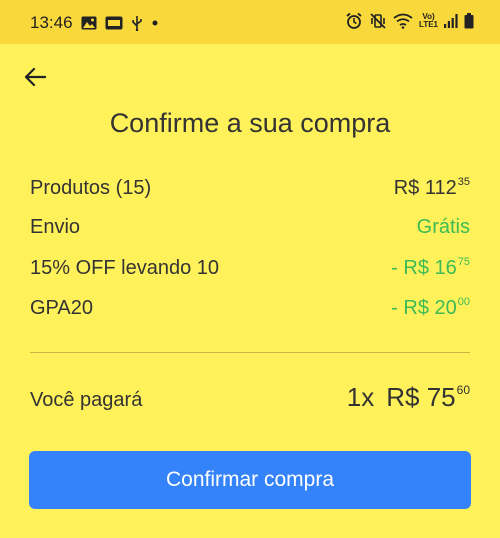  I want to click on status-left: 13:46, so click(94, 23).